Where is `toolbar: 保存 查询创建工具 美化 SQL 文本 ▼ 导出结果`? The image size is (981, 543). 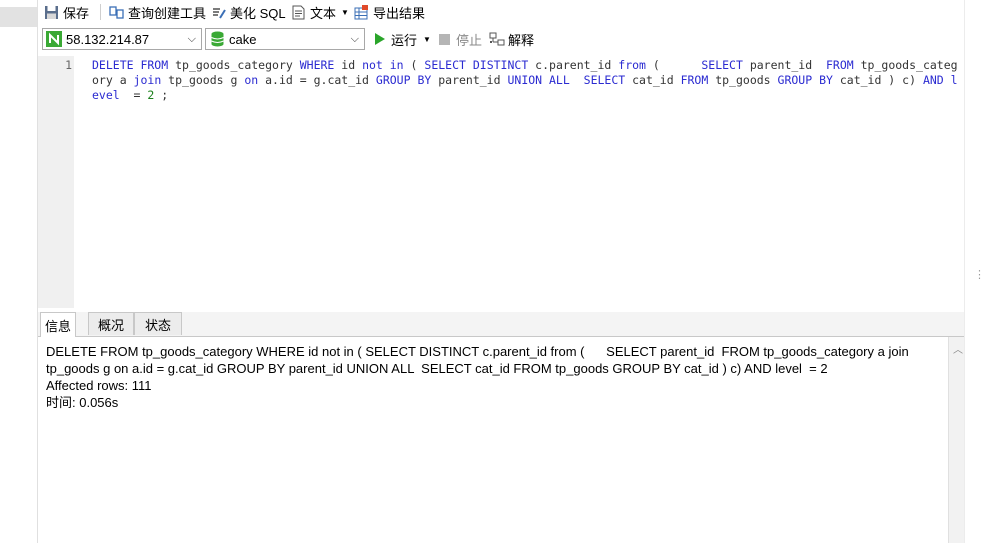 toolbar: 保存 查询创建工具 美化 SQL 文本 ▼ 导出结果 is located at coordinates (501, 12).